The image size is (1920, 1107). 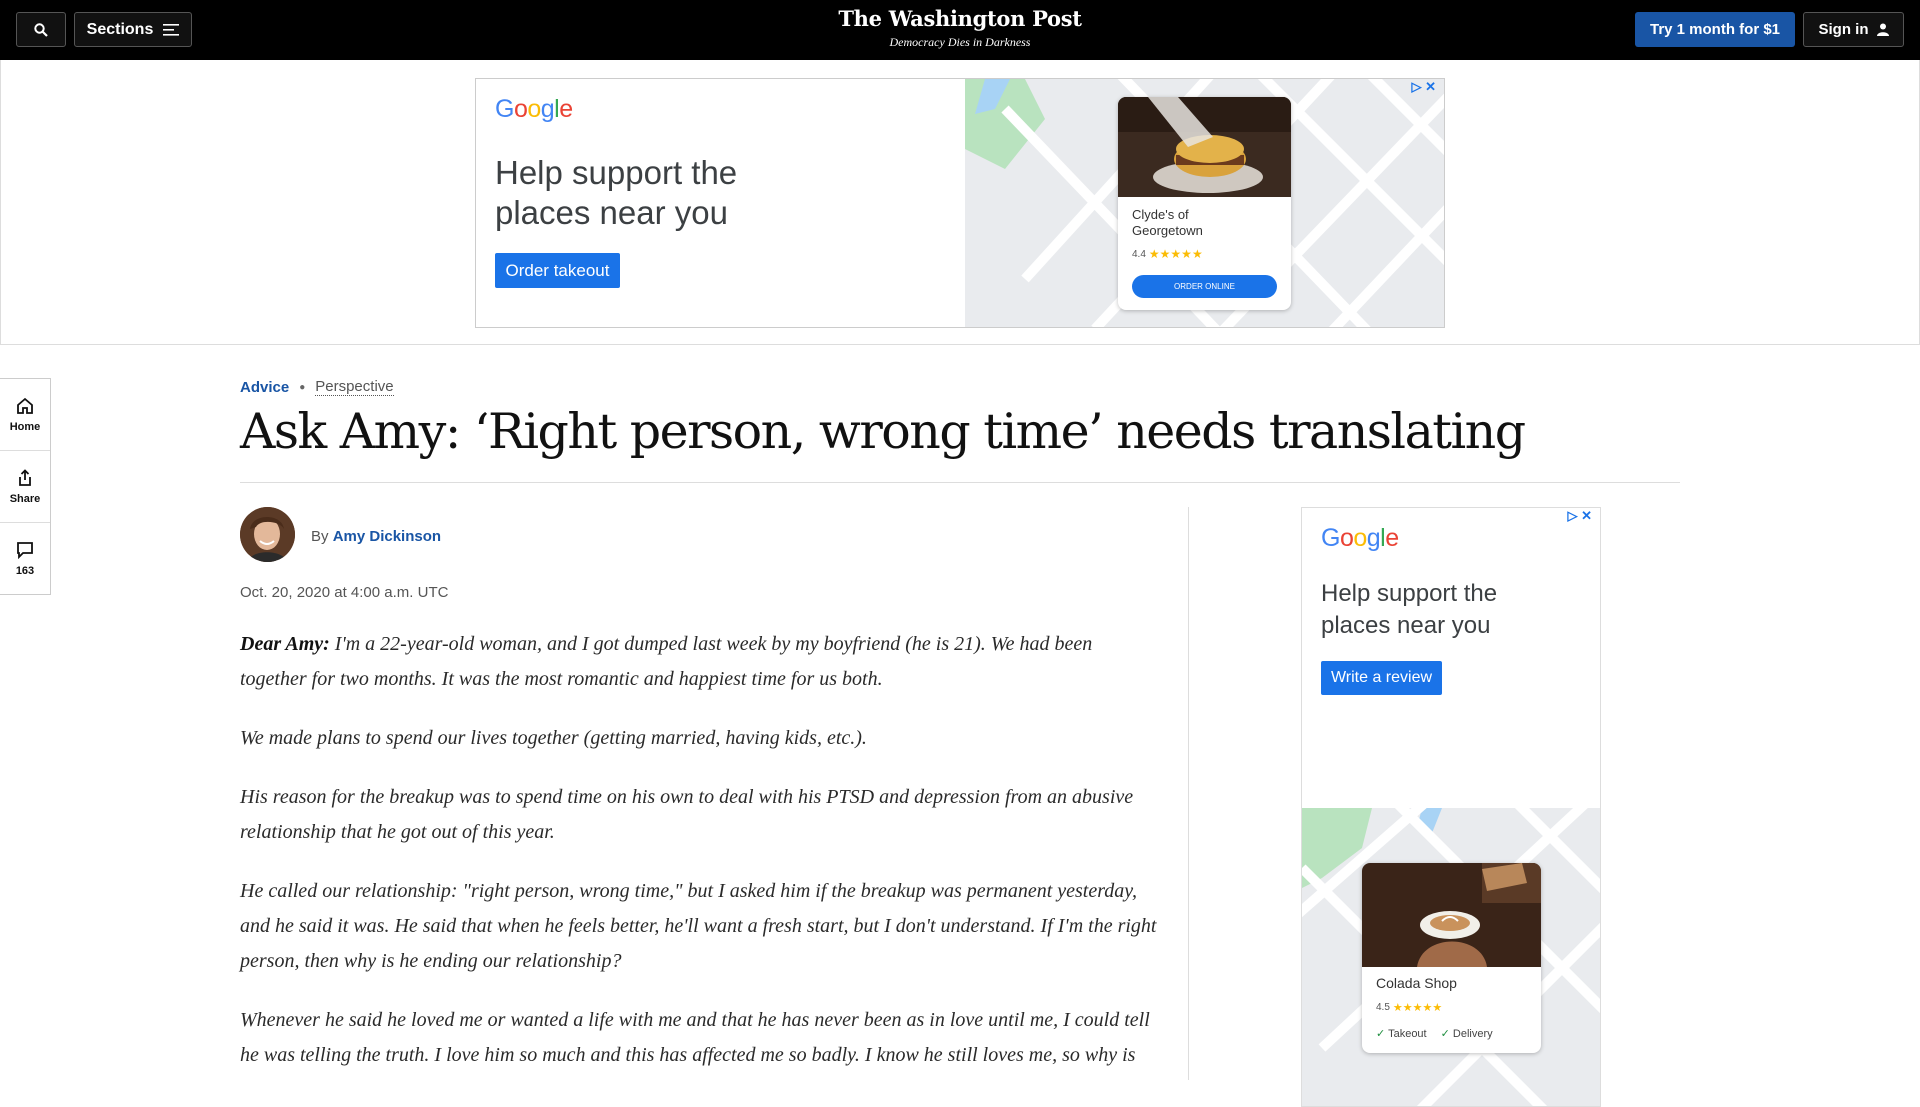 What do you see at coordinates (1407, 1034) in the screenshot?
I see `tag-label: Takeout` at bounding box center [1407, 1034].